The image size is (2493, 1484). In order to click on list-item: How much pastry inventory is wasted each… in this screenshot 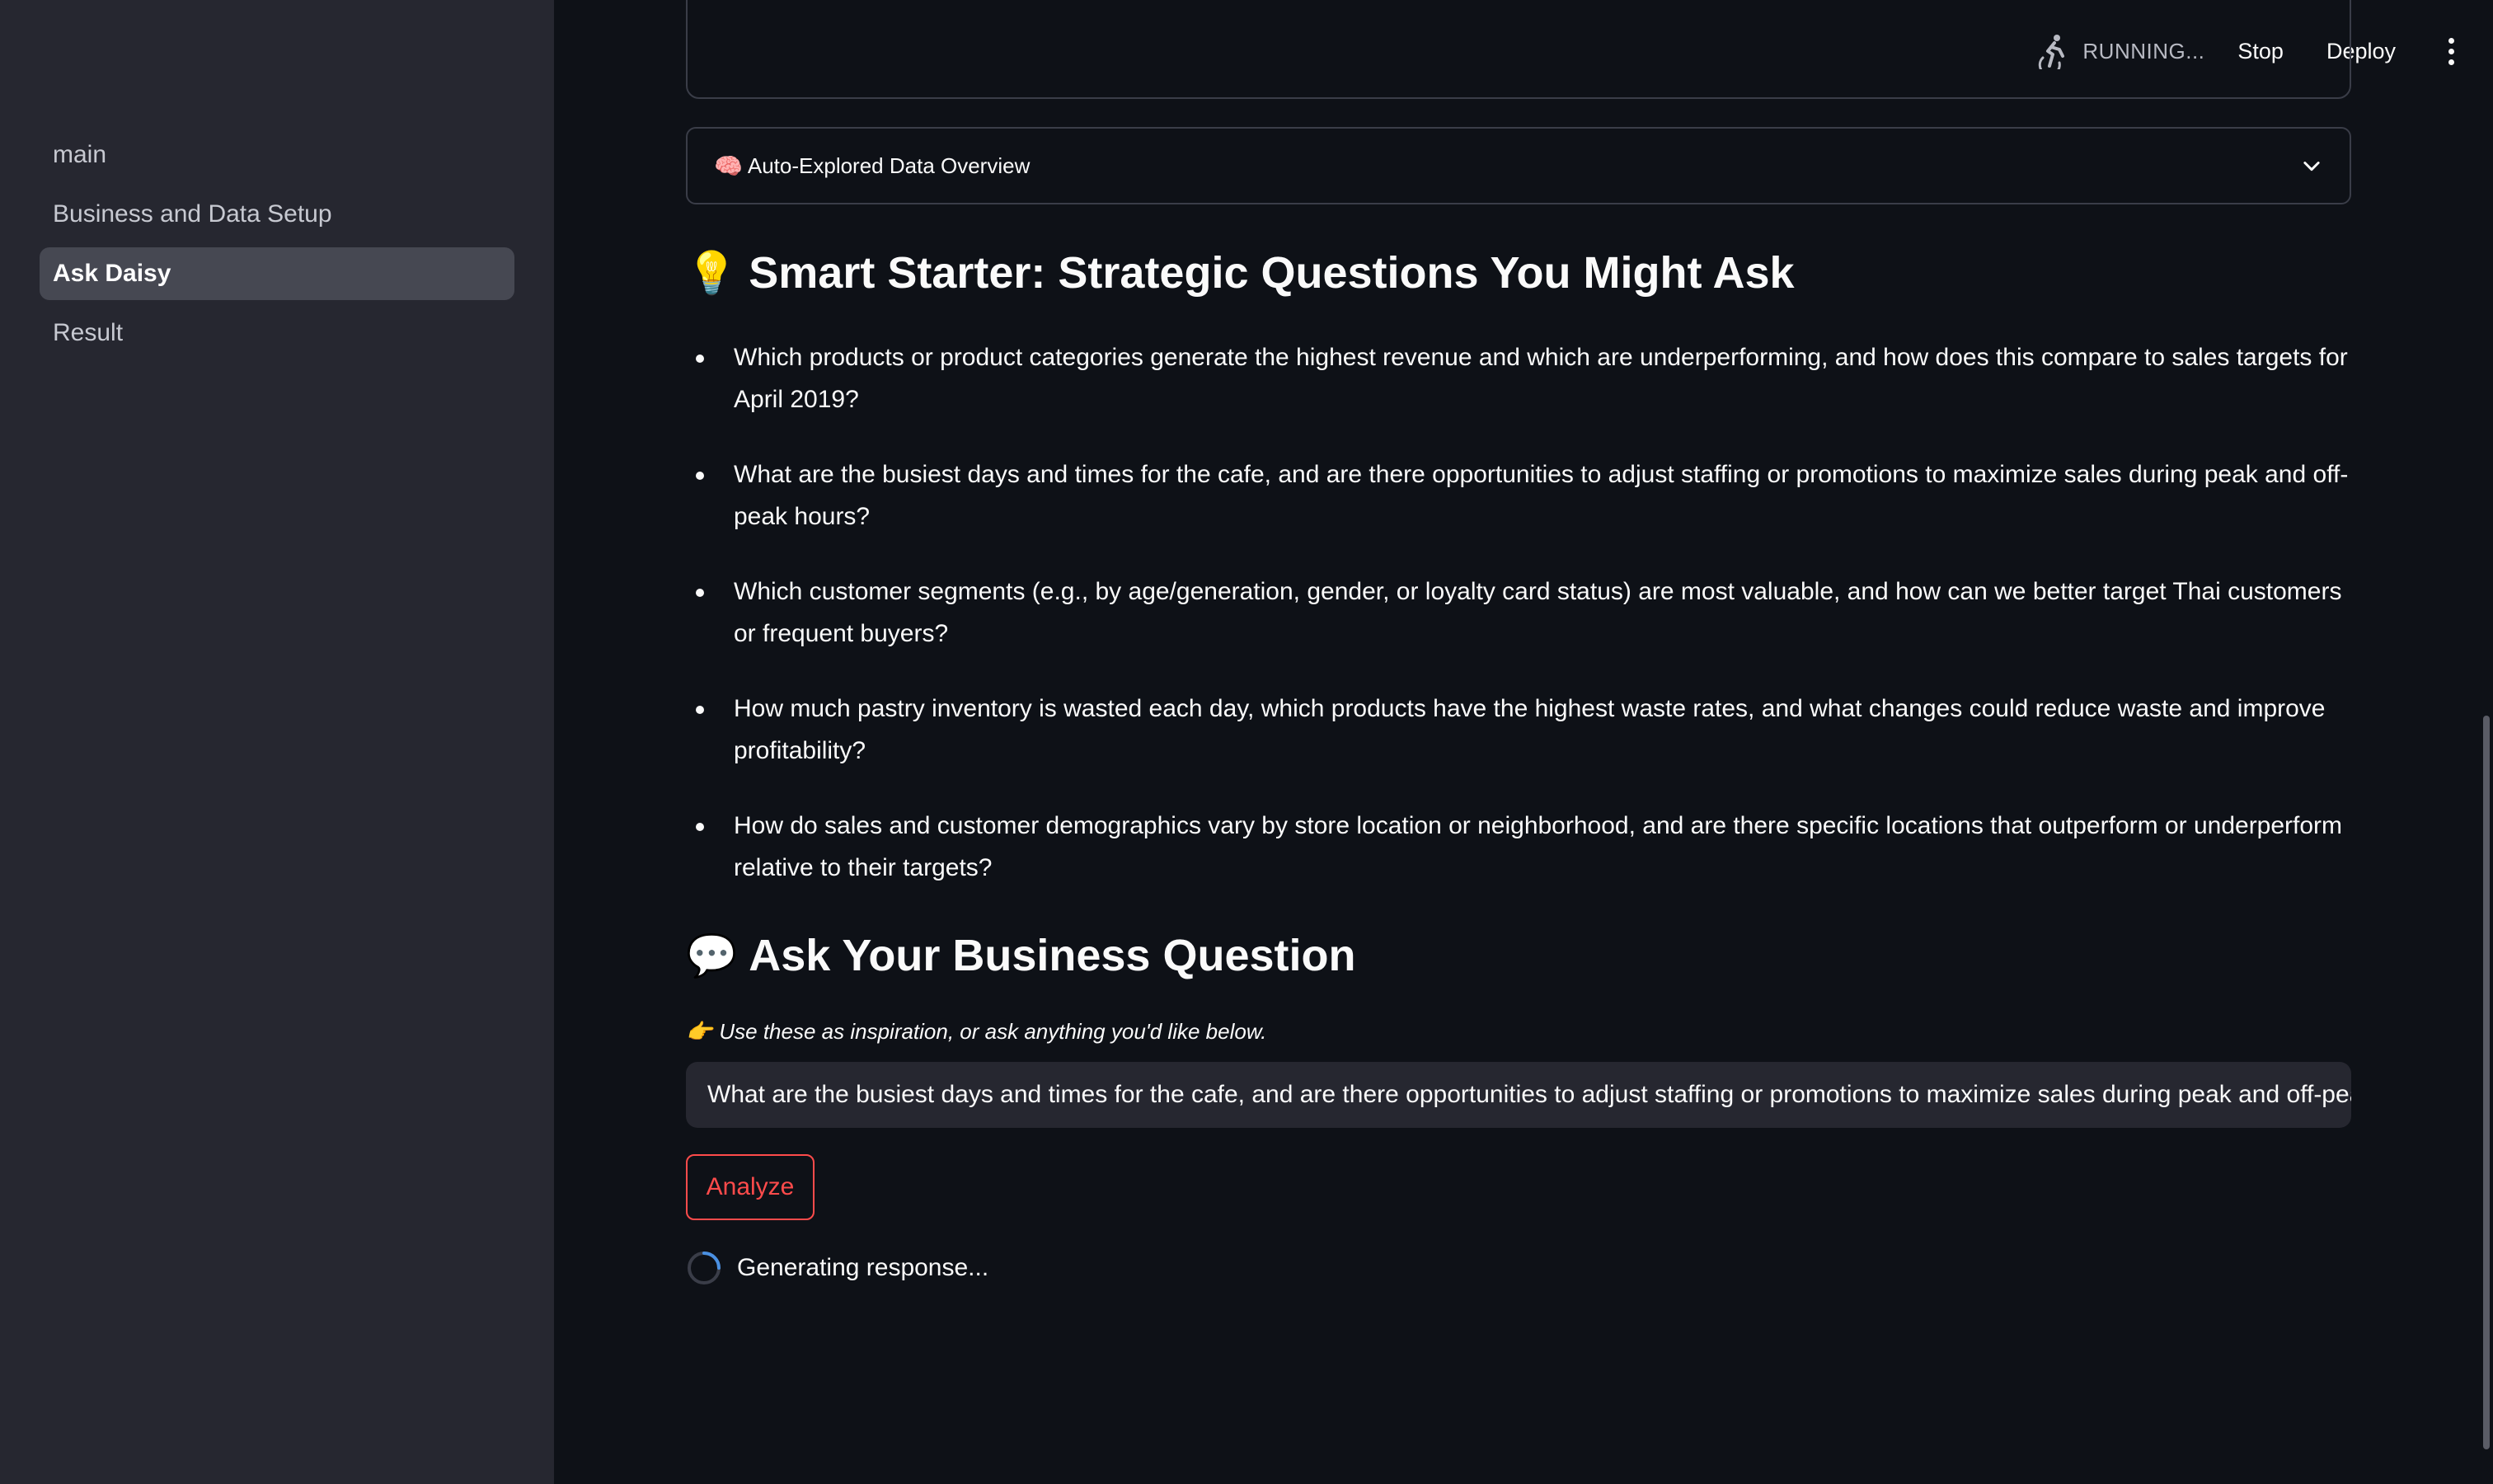, I will do `click(1518, 730)`.